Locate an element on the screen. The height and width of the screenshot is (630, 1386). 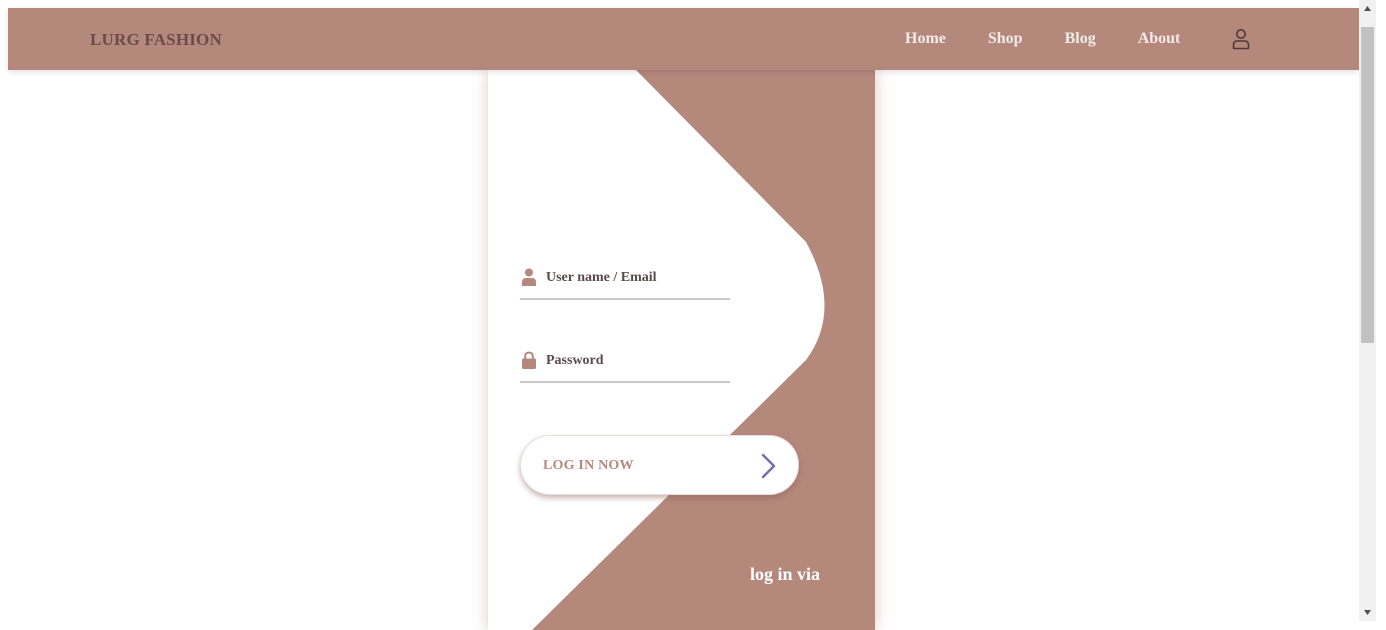
username-input is located at coordinates (636, 278).